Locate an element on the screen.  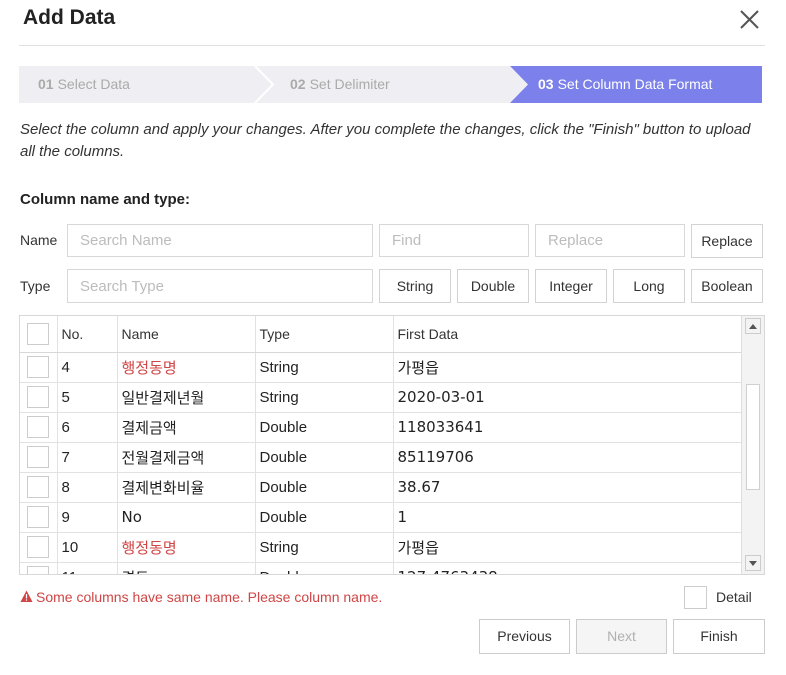
table-row: 6 결제금액 Double 118033641 is located at coordinates (381, 427).